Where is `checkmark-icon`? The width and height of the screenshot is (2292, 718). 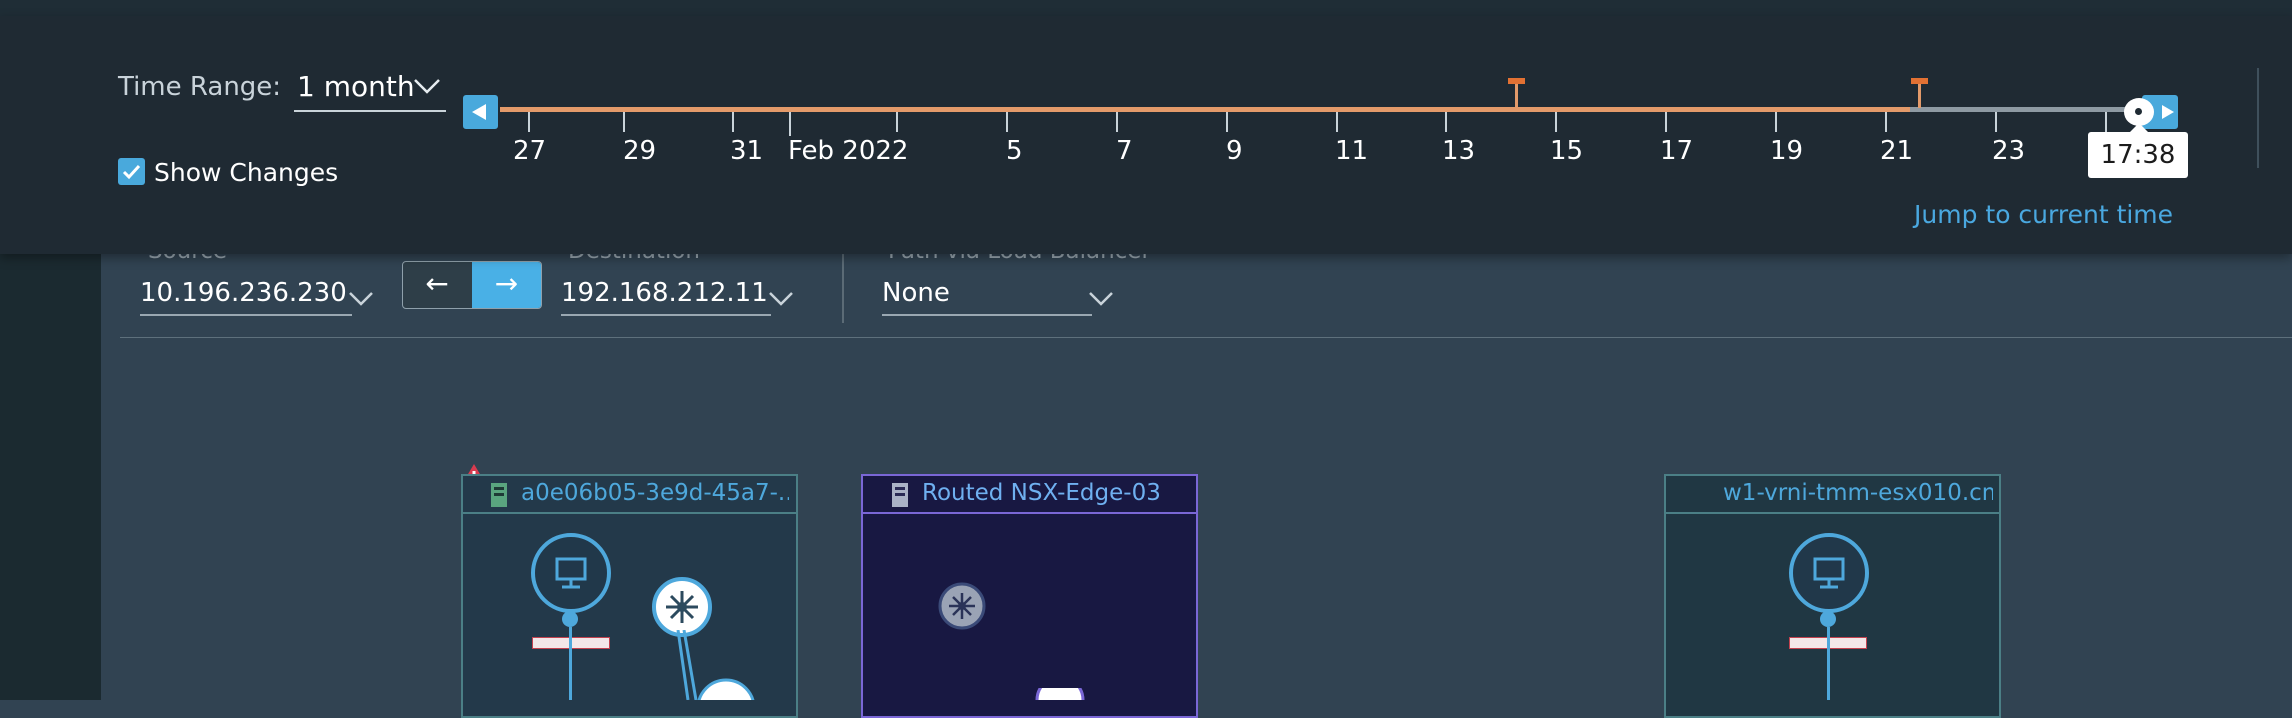
checkmark-icon is located at coordinates (131, 172).